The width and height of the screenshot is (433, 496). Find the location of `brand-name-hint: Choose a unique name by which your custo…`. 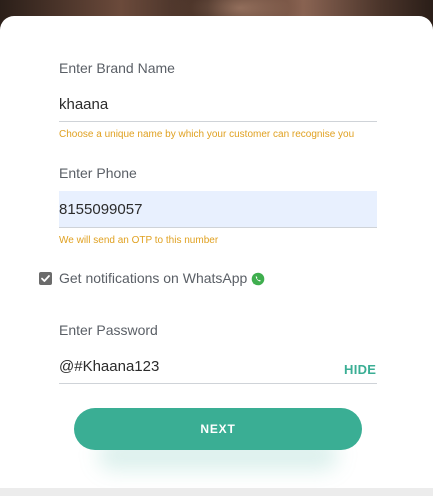

brand-name-hint: Choose a unique name by which your custo… is located at coordinates (207, 134).